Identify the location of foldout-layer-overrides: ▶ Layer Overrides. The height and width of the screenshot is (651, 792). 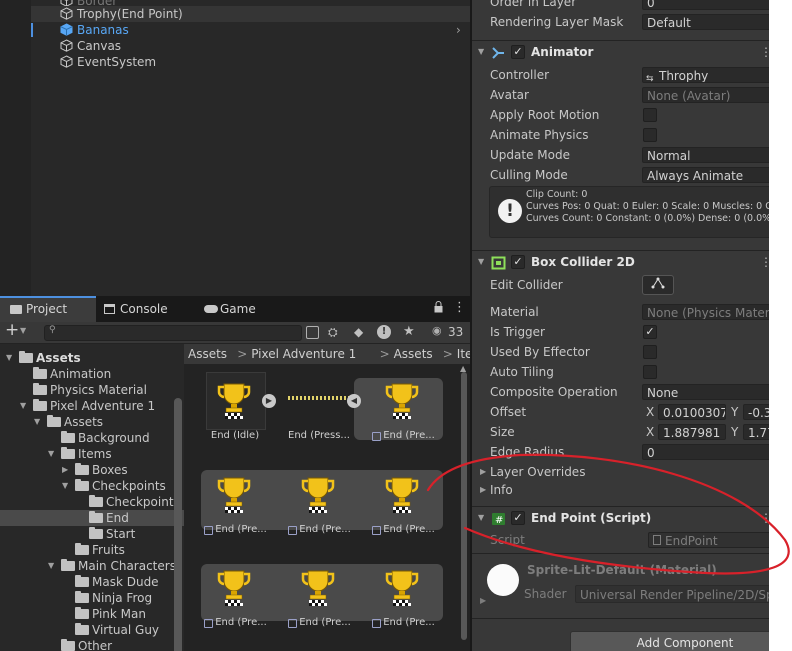
(620, 472).